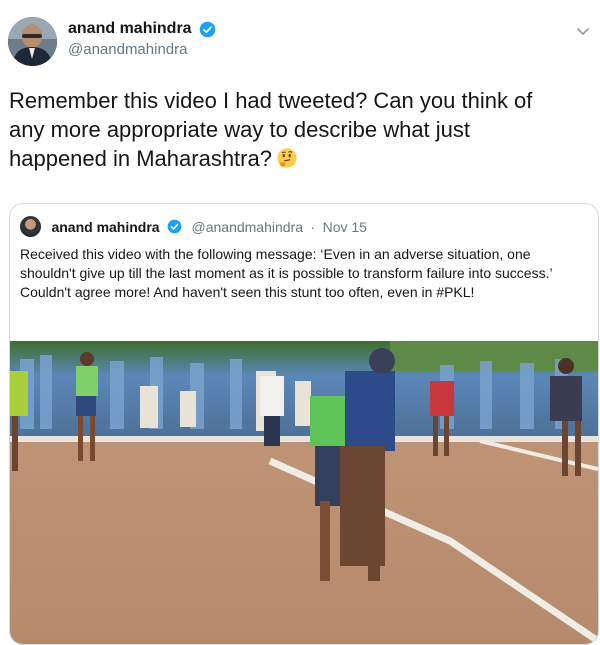  Describe the element at coordinates (142, 39) in the screenshot. I see `author-block: anand mahindra @anandmahindra` at that location.